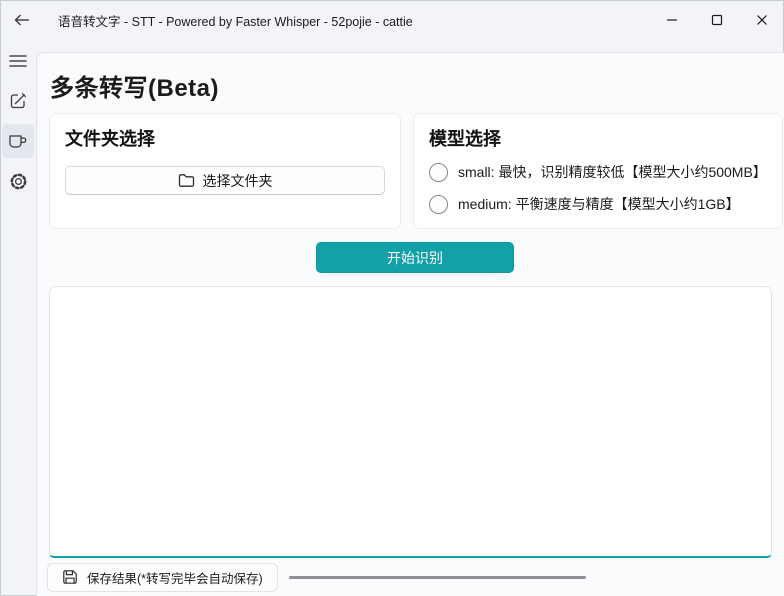  Describe the element at coordinates (465, 139) in the screenshot. I see `model-section-title: 模型选择` at that location.